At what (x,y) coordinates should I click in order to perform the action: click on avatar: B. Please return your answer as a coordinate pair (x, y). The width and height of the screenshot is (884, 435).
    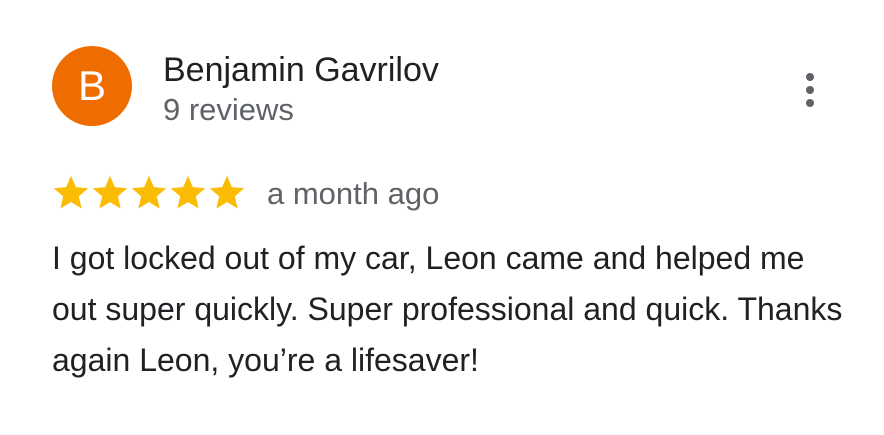
    Looking at the image, I should click on (92, 86).